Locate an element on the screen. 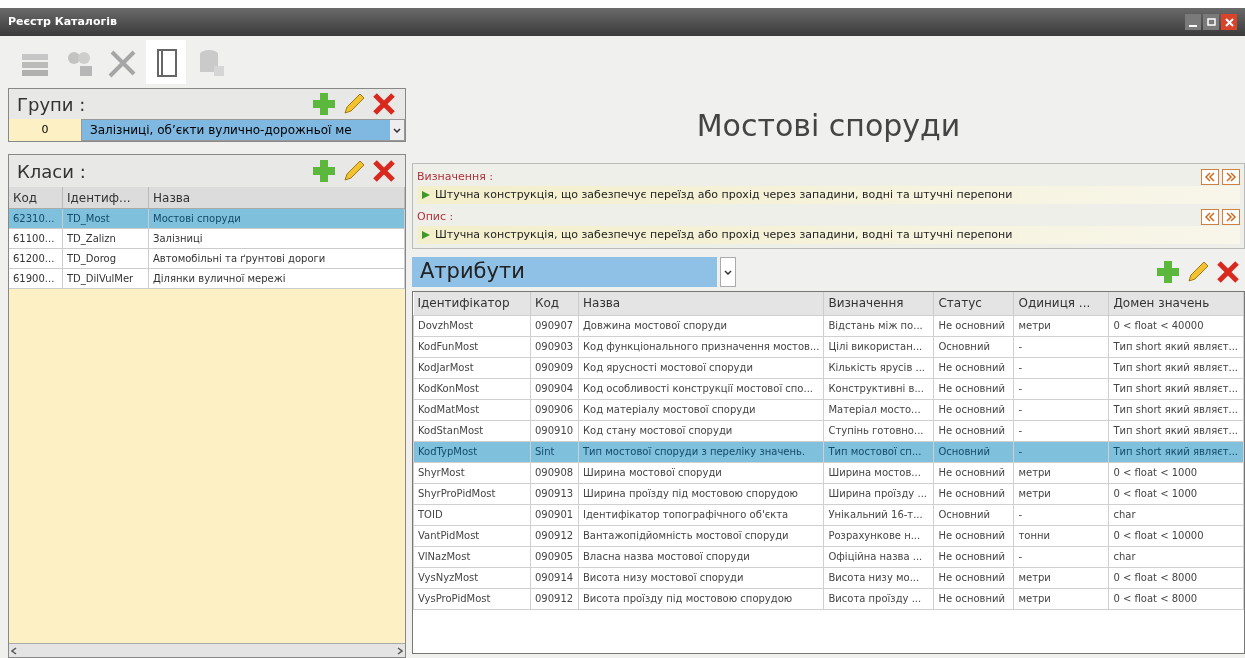 The height and width of the screenshot is (658, 1245). column-header: Визначення is located at coordinates (878, 303).